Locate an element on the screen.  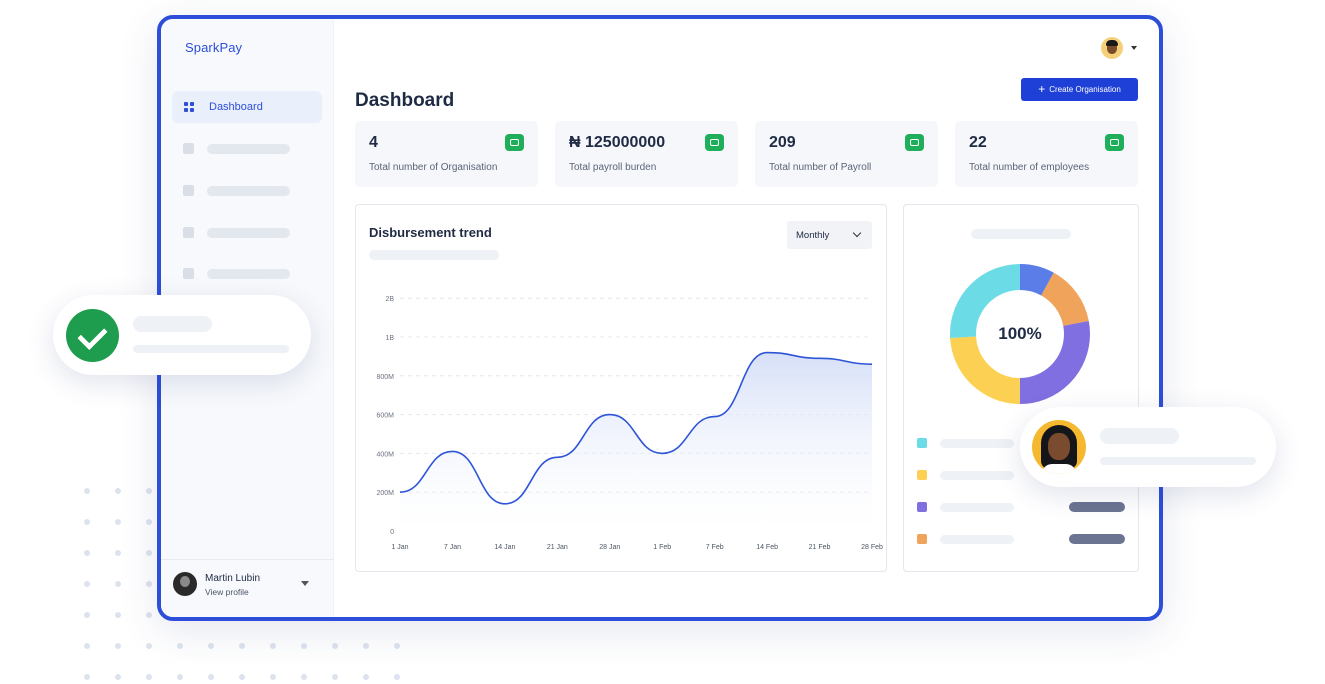
stat-label: Total number of Organisation is located at coordinates (433, 167).